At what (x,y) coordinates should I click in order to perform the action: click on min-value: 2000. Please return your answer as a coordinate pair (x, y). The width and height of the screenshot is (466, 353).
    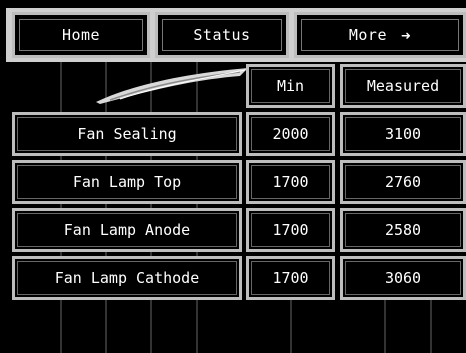
    Looking at the image, I should click on (290, 134).